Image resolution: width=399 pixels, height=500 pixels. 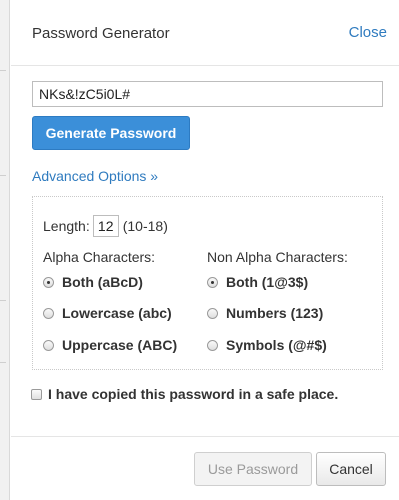 I want to click on background-panel-edge, so click(x=5, y=250).